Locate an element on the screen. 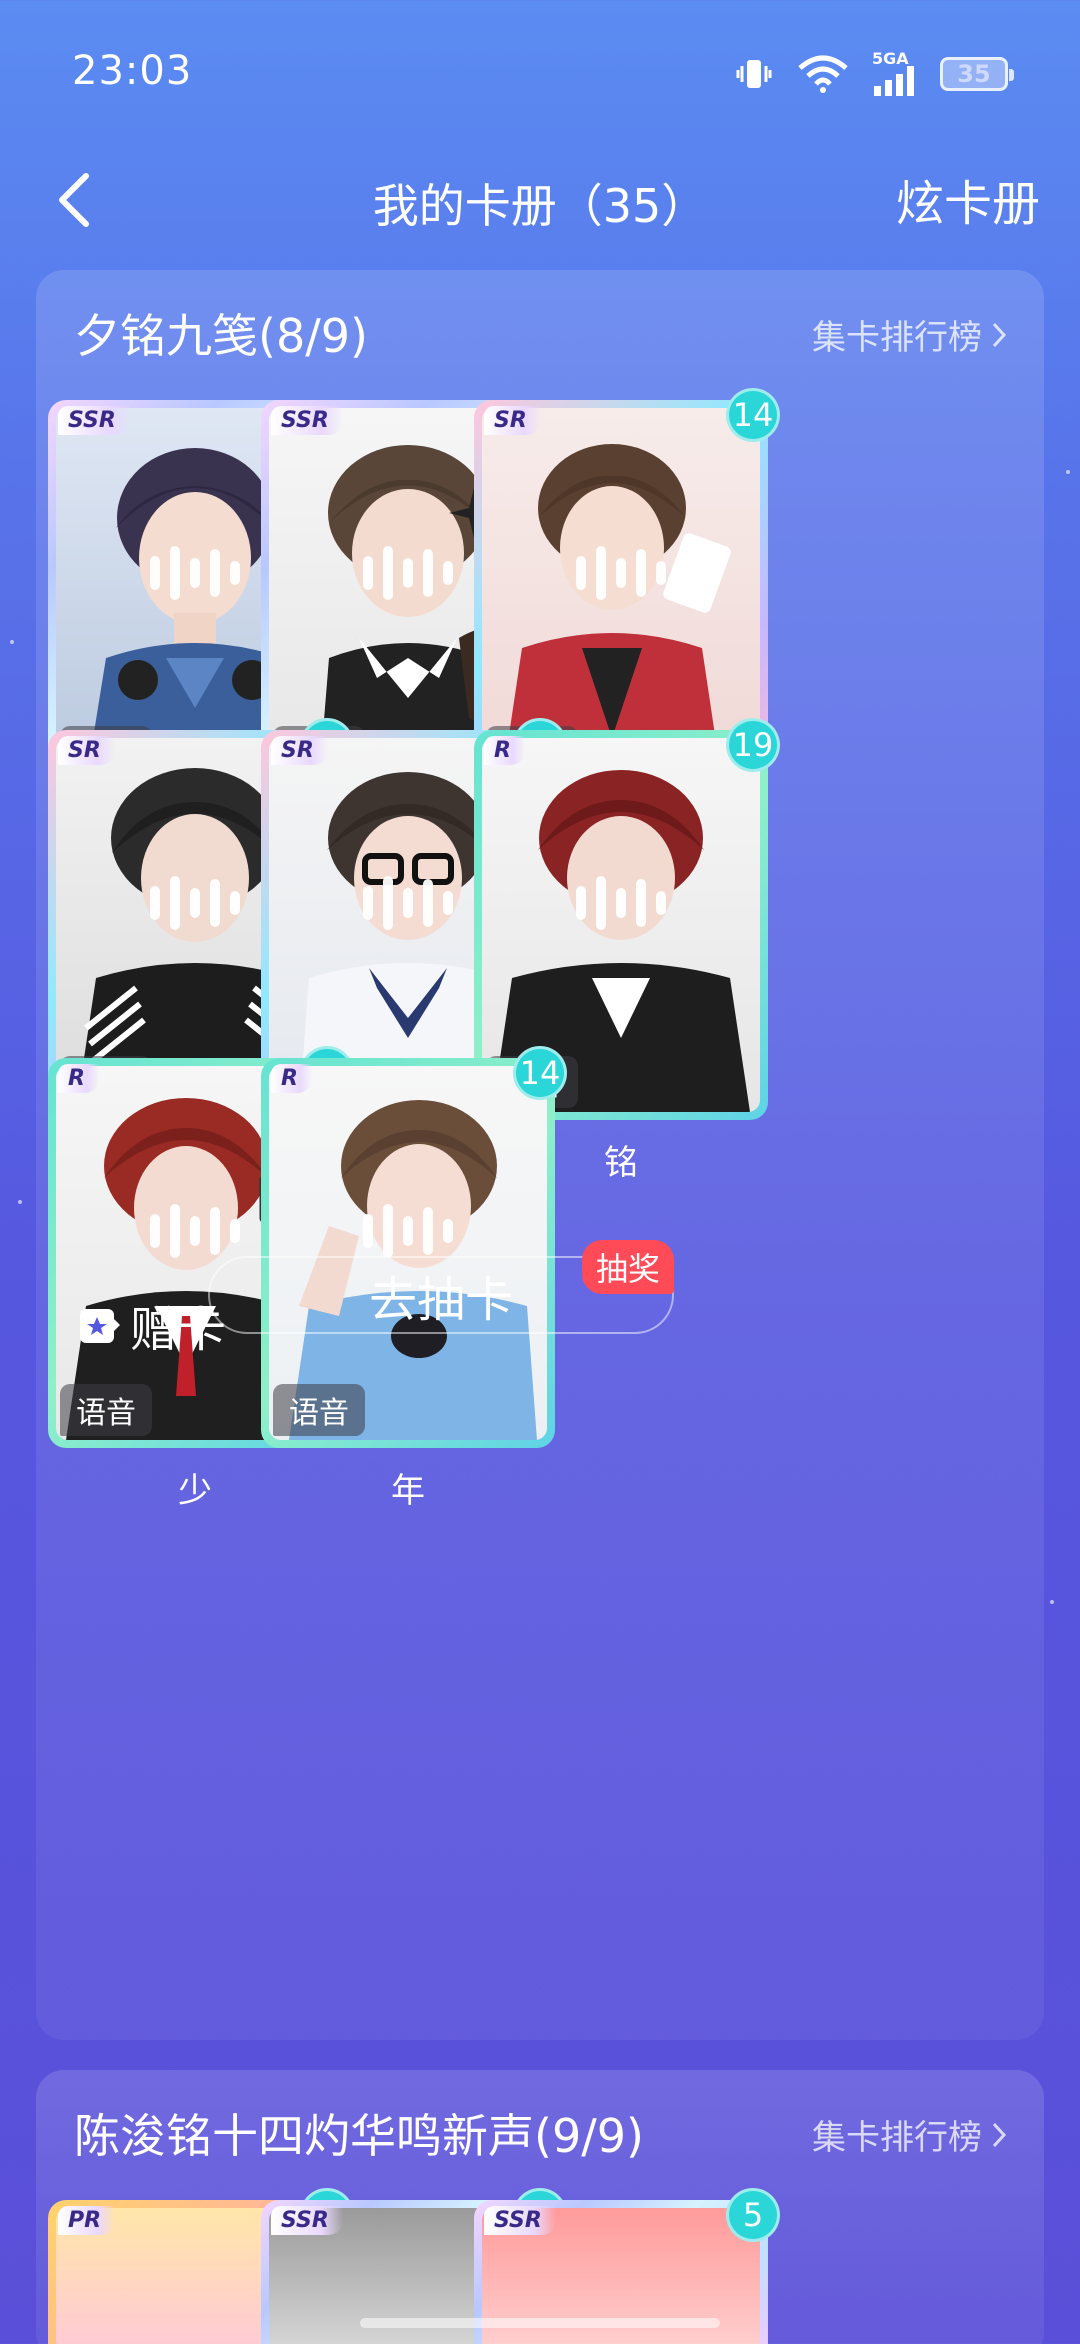 This screenshot has height=2344, width=1080. vibrate-icon is located at coordinates (754, 74).